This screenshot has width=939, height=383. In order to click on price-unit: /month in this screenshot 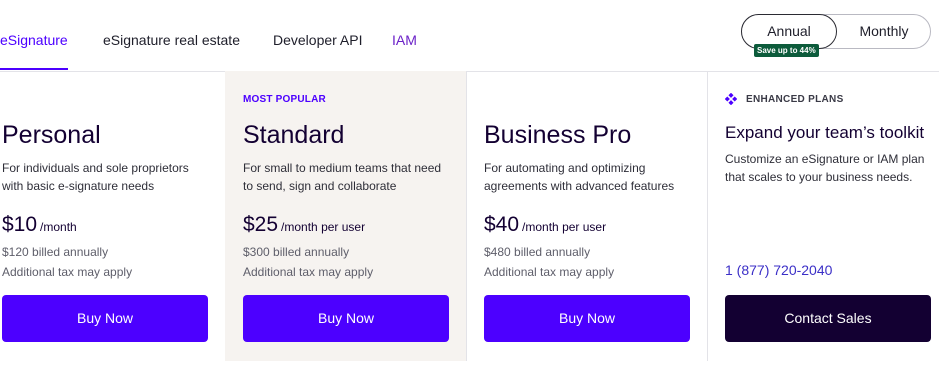, I will do `click(58, 227)`.